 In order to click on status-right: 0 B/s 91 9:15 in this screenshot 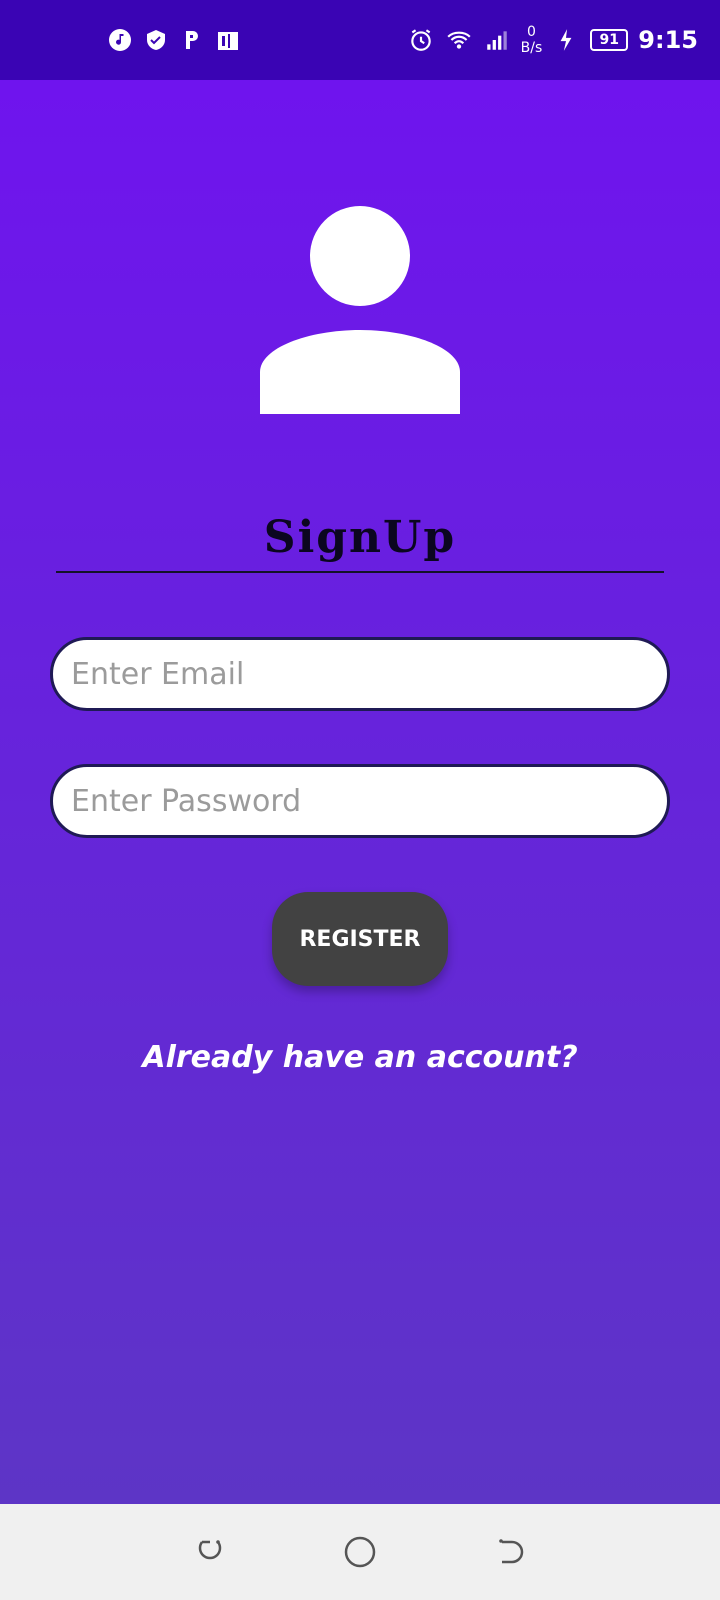, I will do `click(552, 40)`.